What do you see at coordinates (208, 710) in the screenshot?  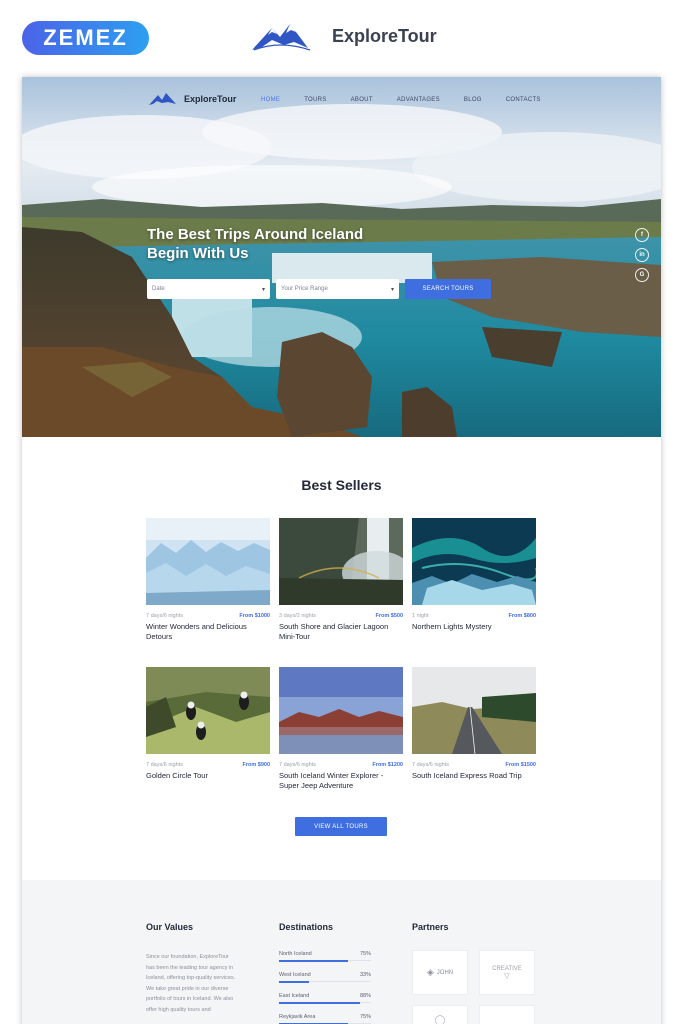 I see `tour-image-puffins` at bounding box center [208, 710].